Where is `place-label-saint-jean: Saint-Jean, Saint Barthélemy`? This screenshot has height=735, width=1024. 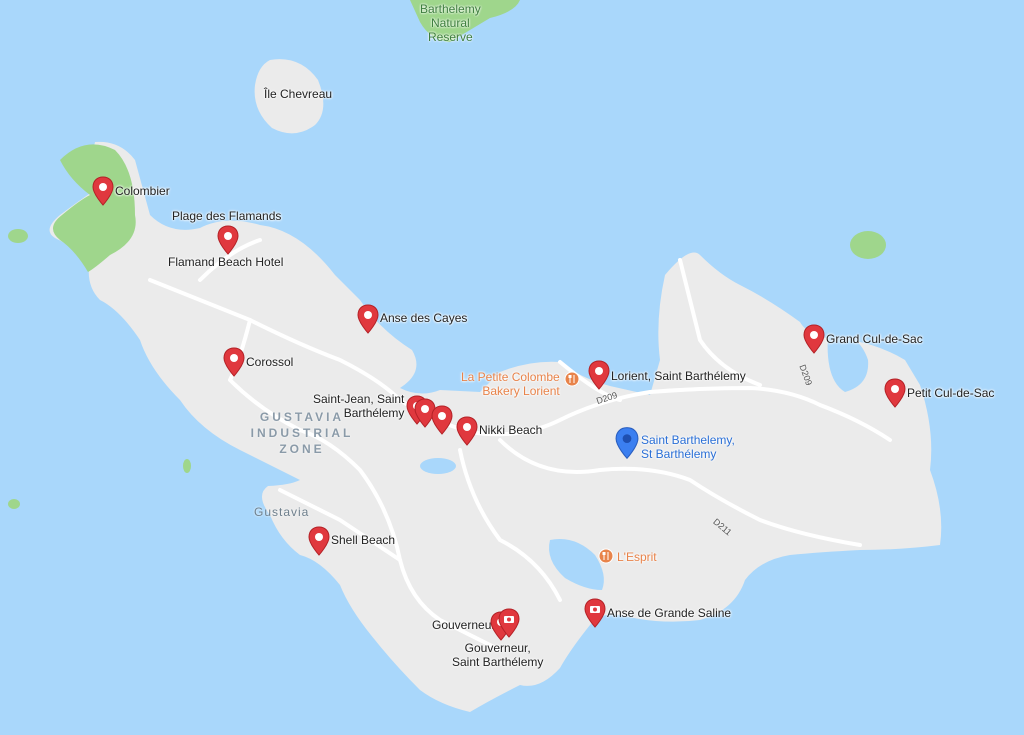
place-label-saint-jean: Saint-Jean, Saint Barthélemy is located at coordinates (358, 406).